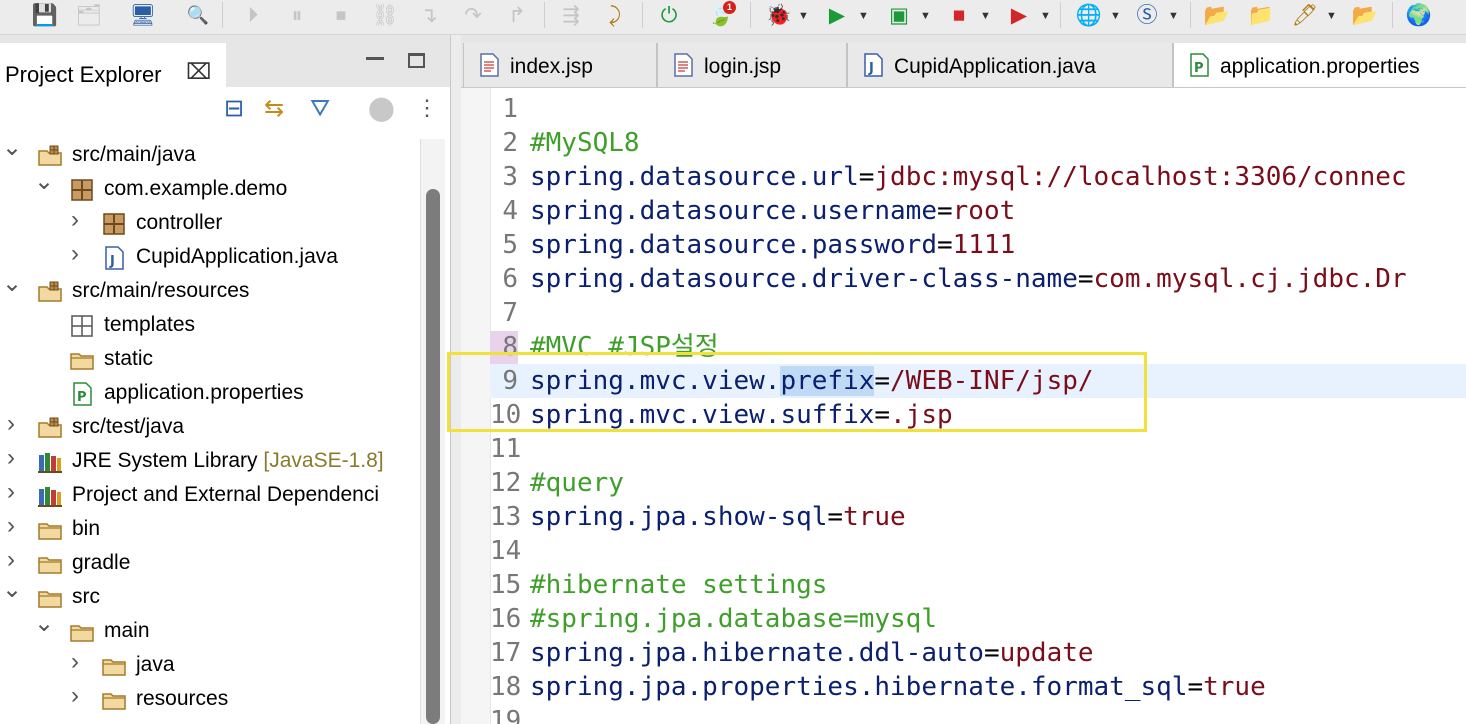  What do you see at coordinates (210, 187) in the screenshot?
I see `tree-item: ⌄ com.example.demo` at bounding box center [210, 187].